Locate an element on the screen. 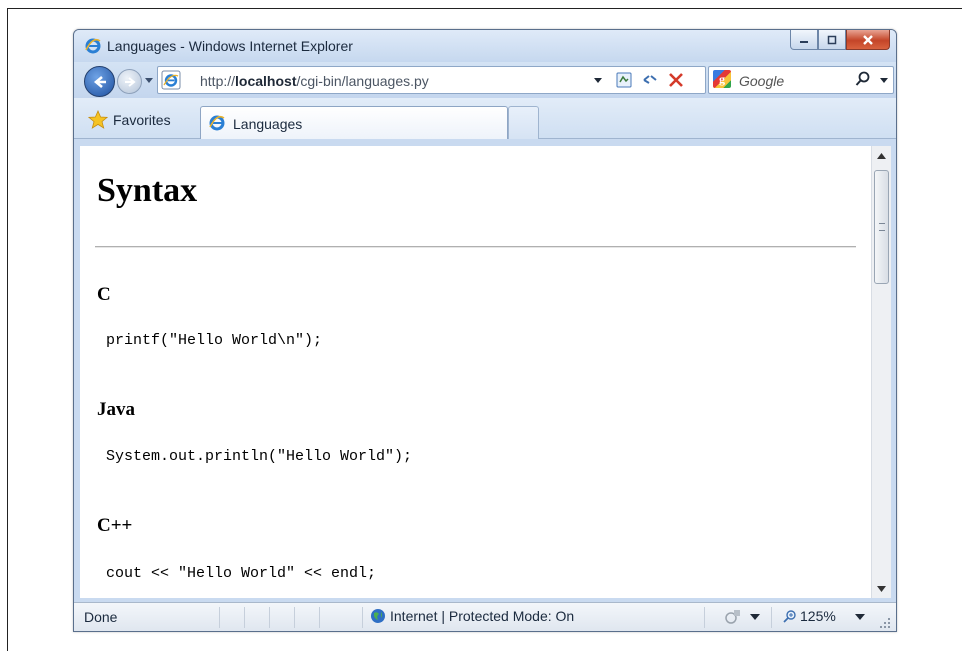  scrollbar-grip is located at coordinates (882, 227).